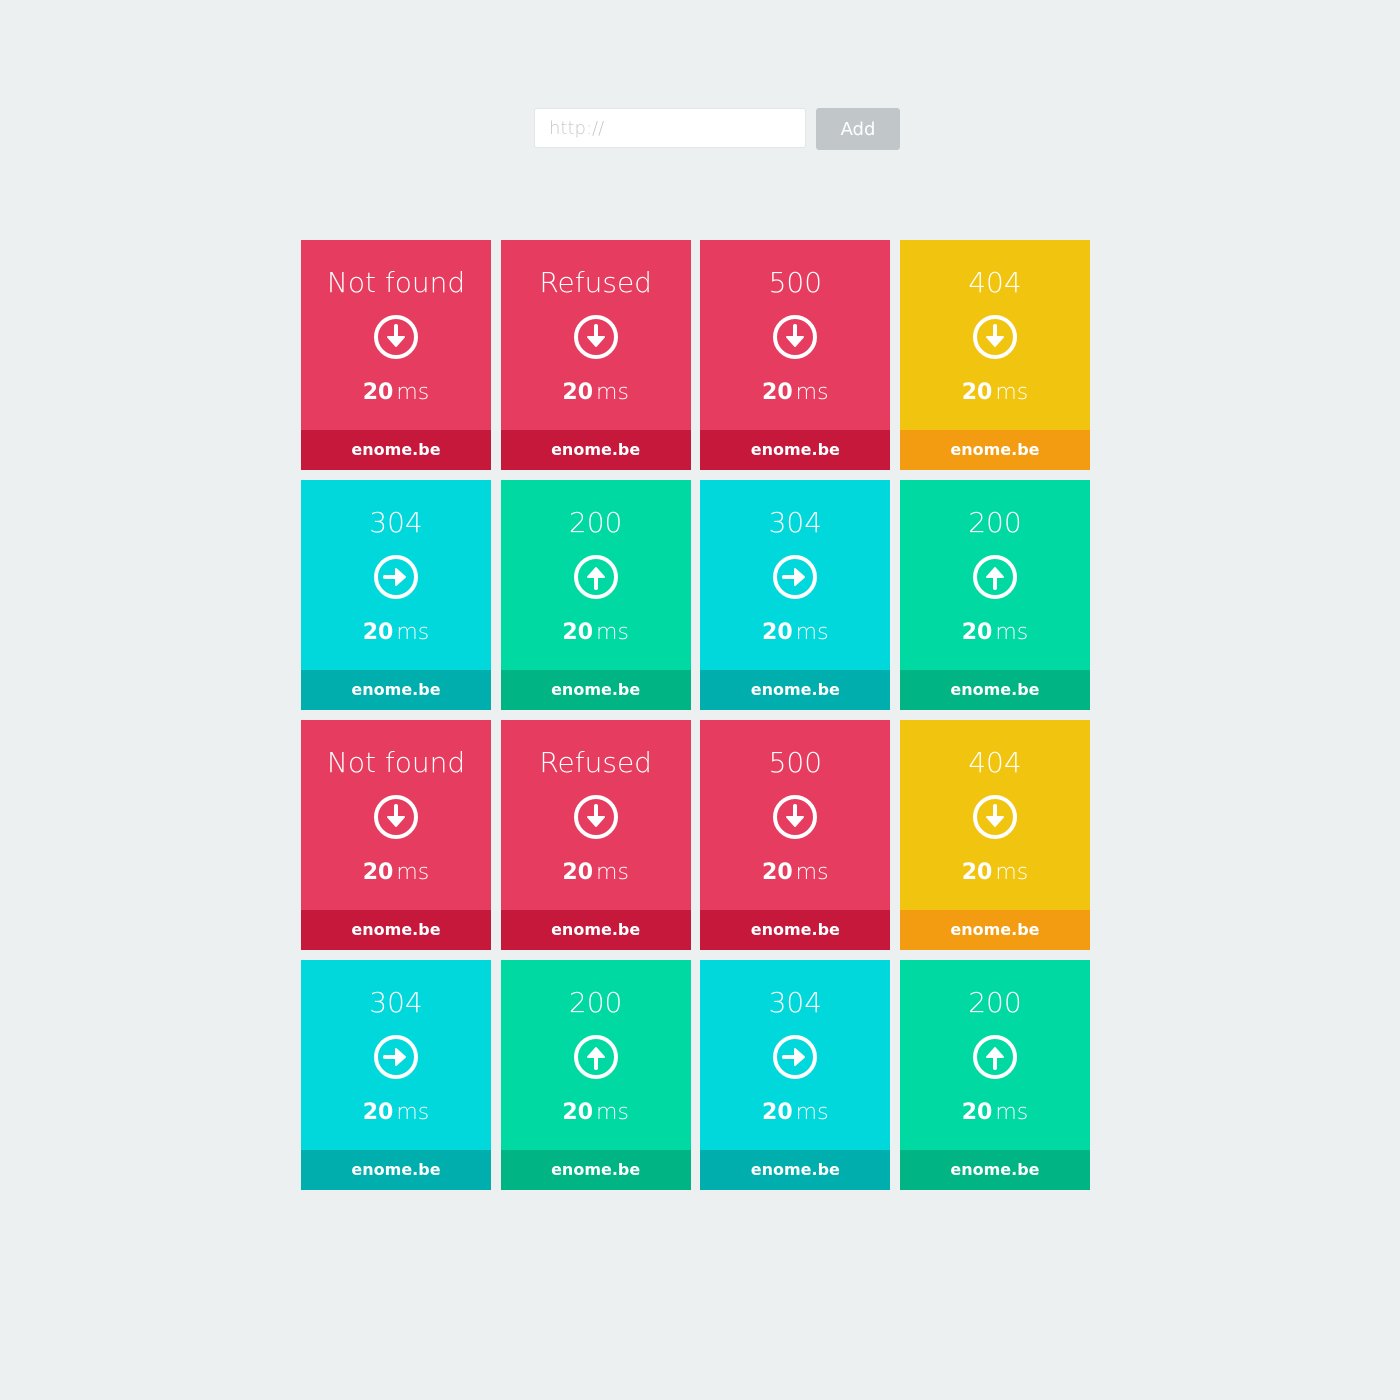 The image size is (1400, 1400). Describe the element at coordinates (995, 762) in the screenshot. I see `status-label: 404` at that location.